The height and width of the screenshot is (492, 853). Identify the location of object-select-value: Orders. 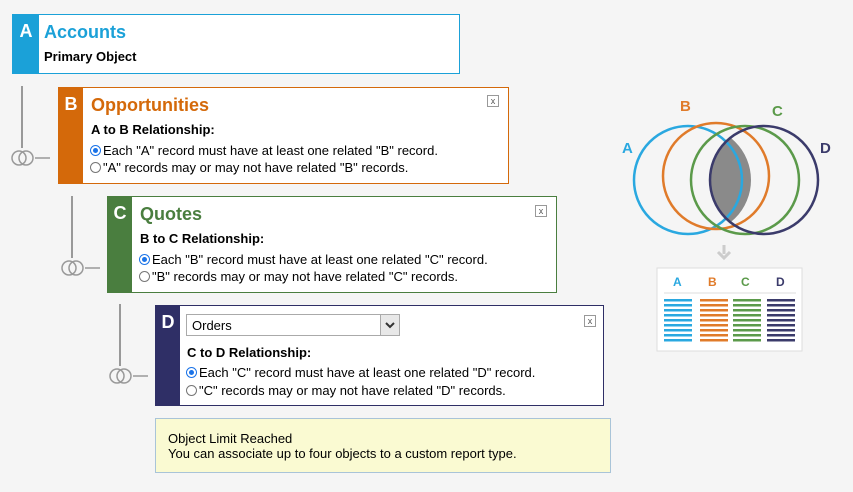
(212, 325).